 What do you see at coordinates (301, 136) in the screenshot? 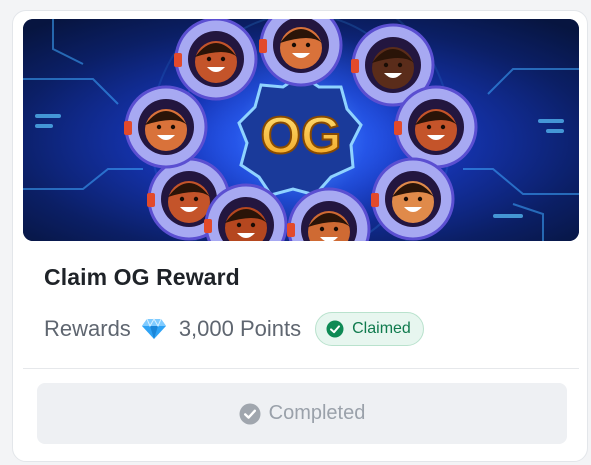
I see `og-emblem-text: OG` at bounding box center [301, 136].